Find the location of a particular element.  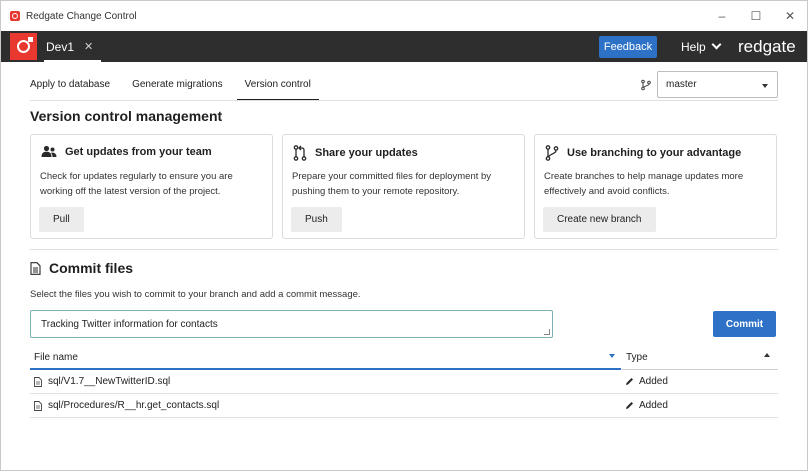

table-row: sql/V1.7__NewTwitterID.sql Added is located at coordinates (404, 382).